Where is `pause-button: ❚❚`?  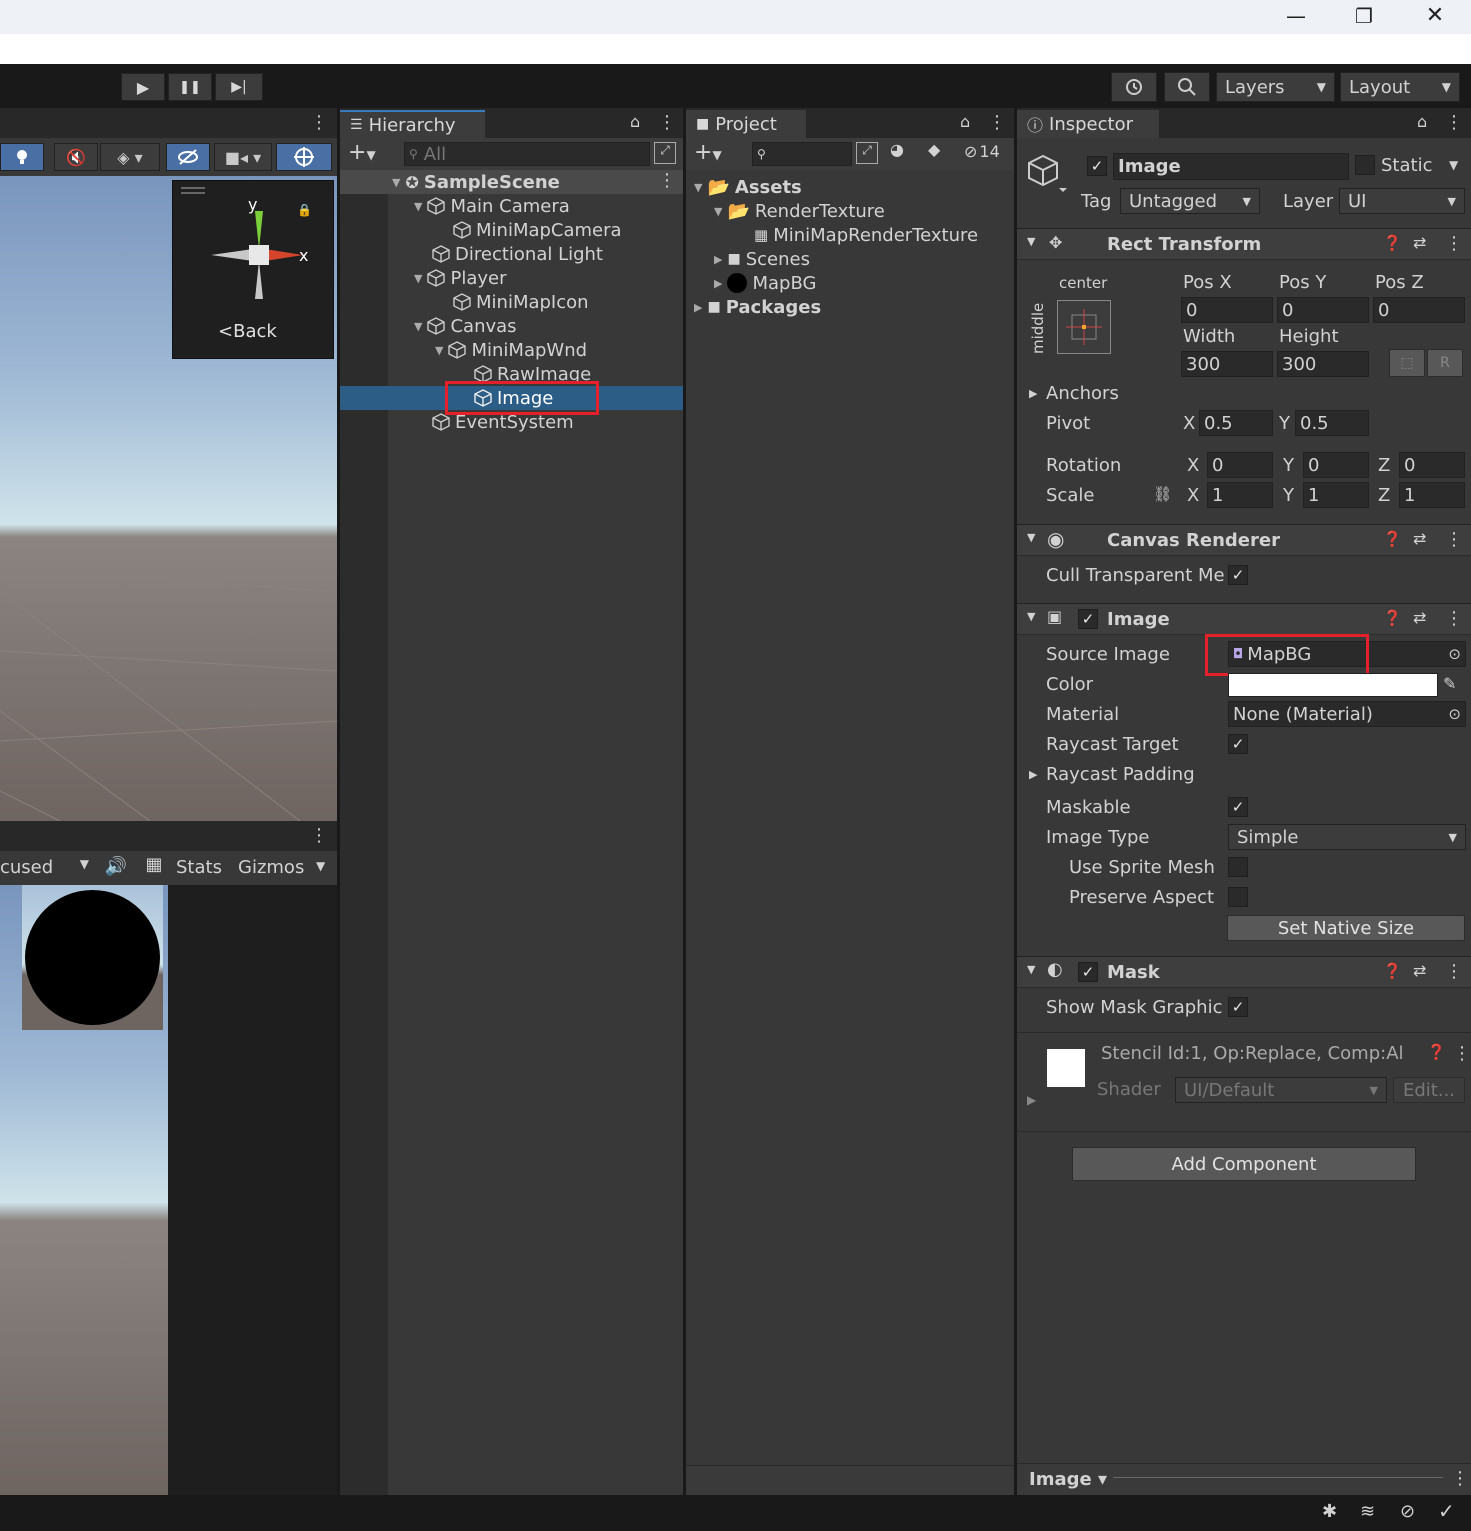
pause-button: ❚❚ is located at coordinates (190, 87).